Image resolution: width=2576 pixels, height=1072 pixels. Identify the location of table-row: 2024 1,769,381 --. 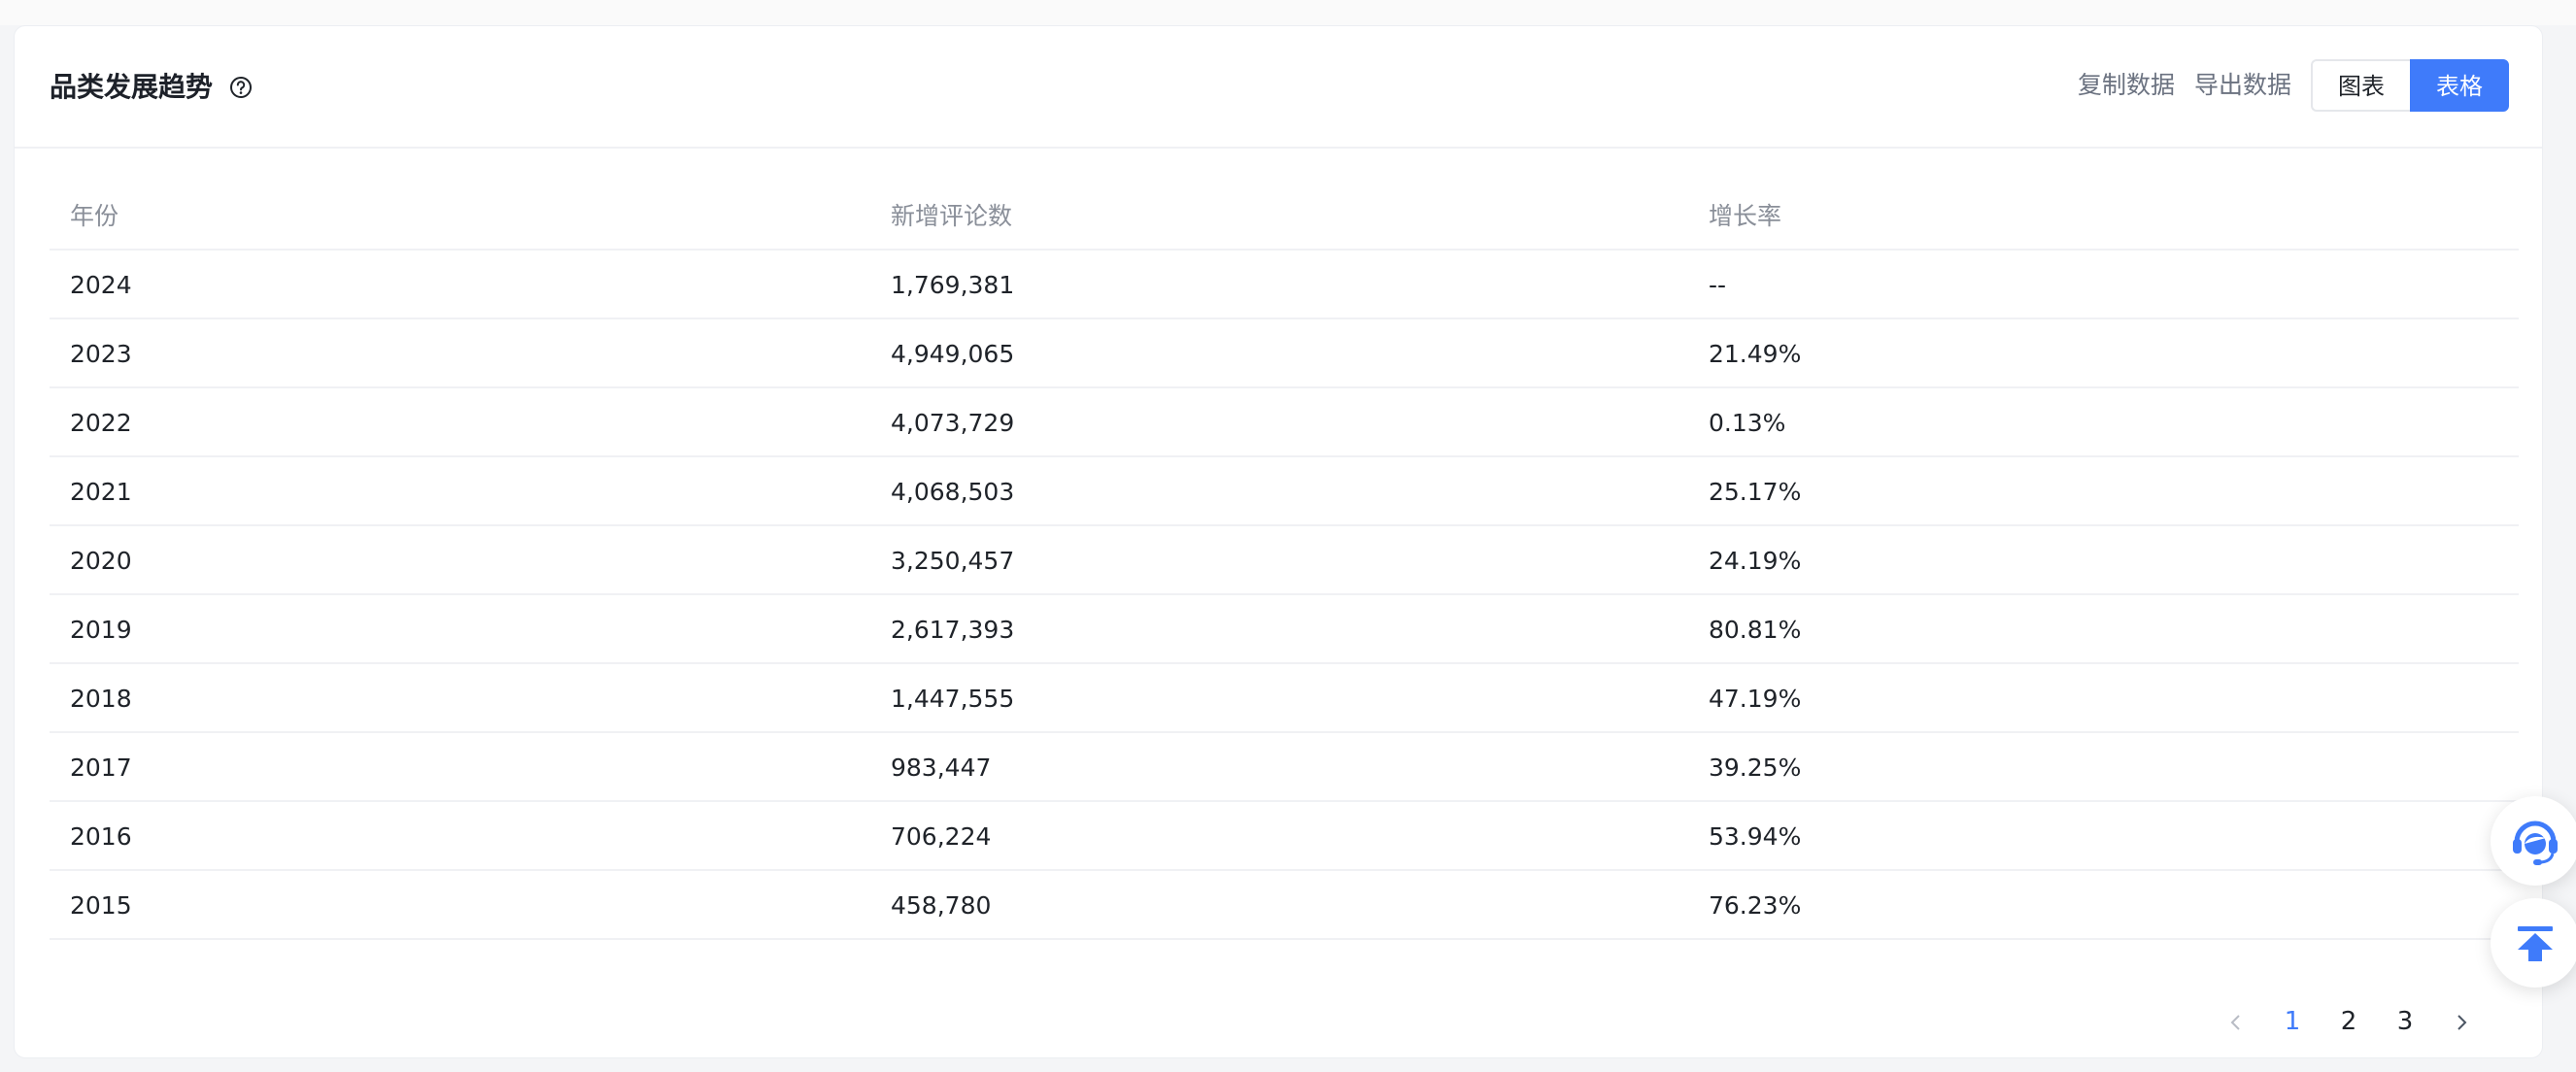
(1284, 285).